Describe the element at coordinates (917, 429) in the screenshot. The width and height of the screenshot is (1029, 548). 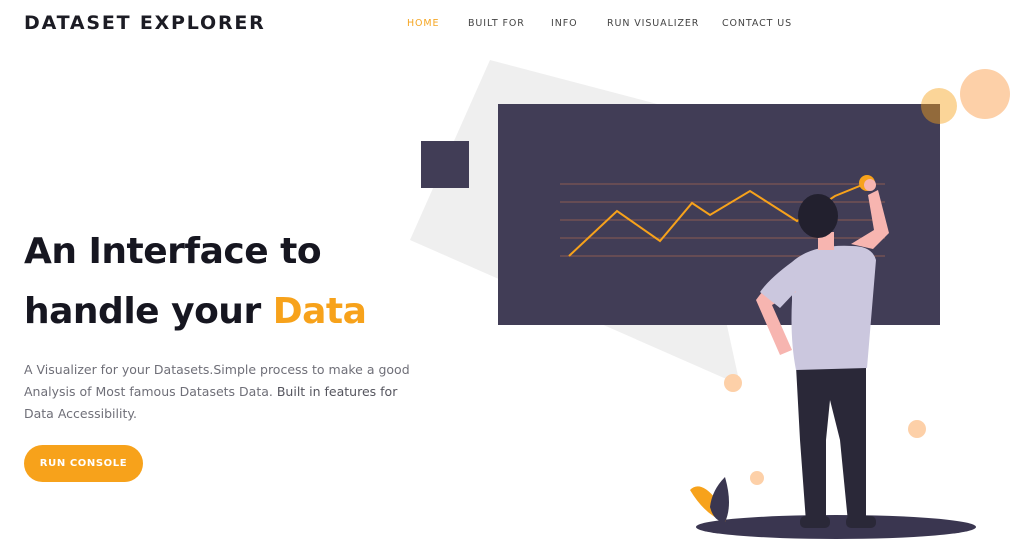
I see `deco-circle-right` at that location.